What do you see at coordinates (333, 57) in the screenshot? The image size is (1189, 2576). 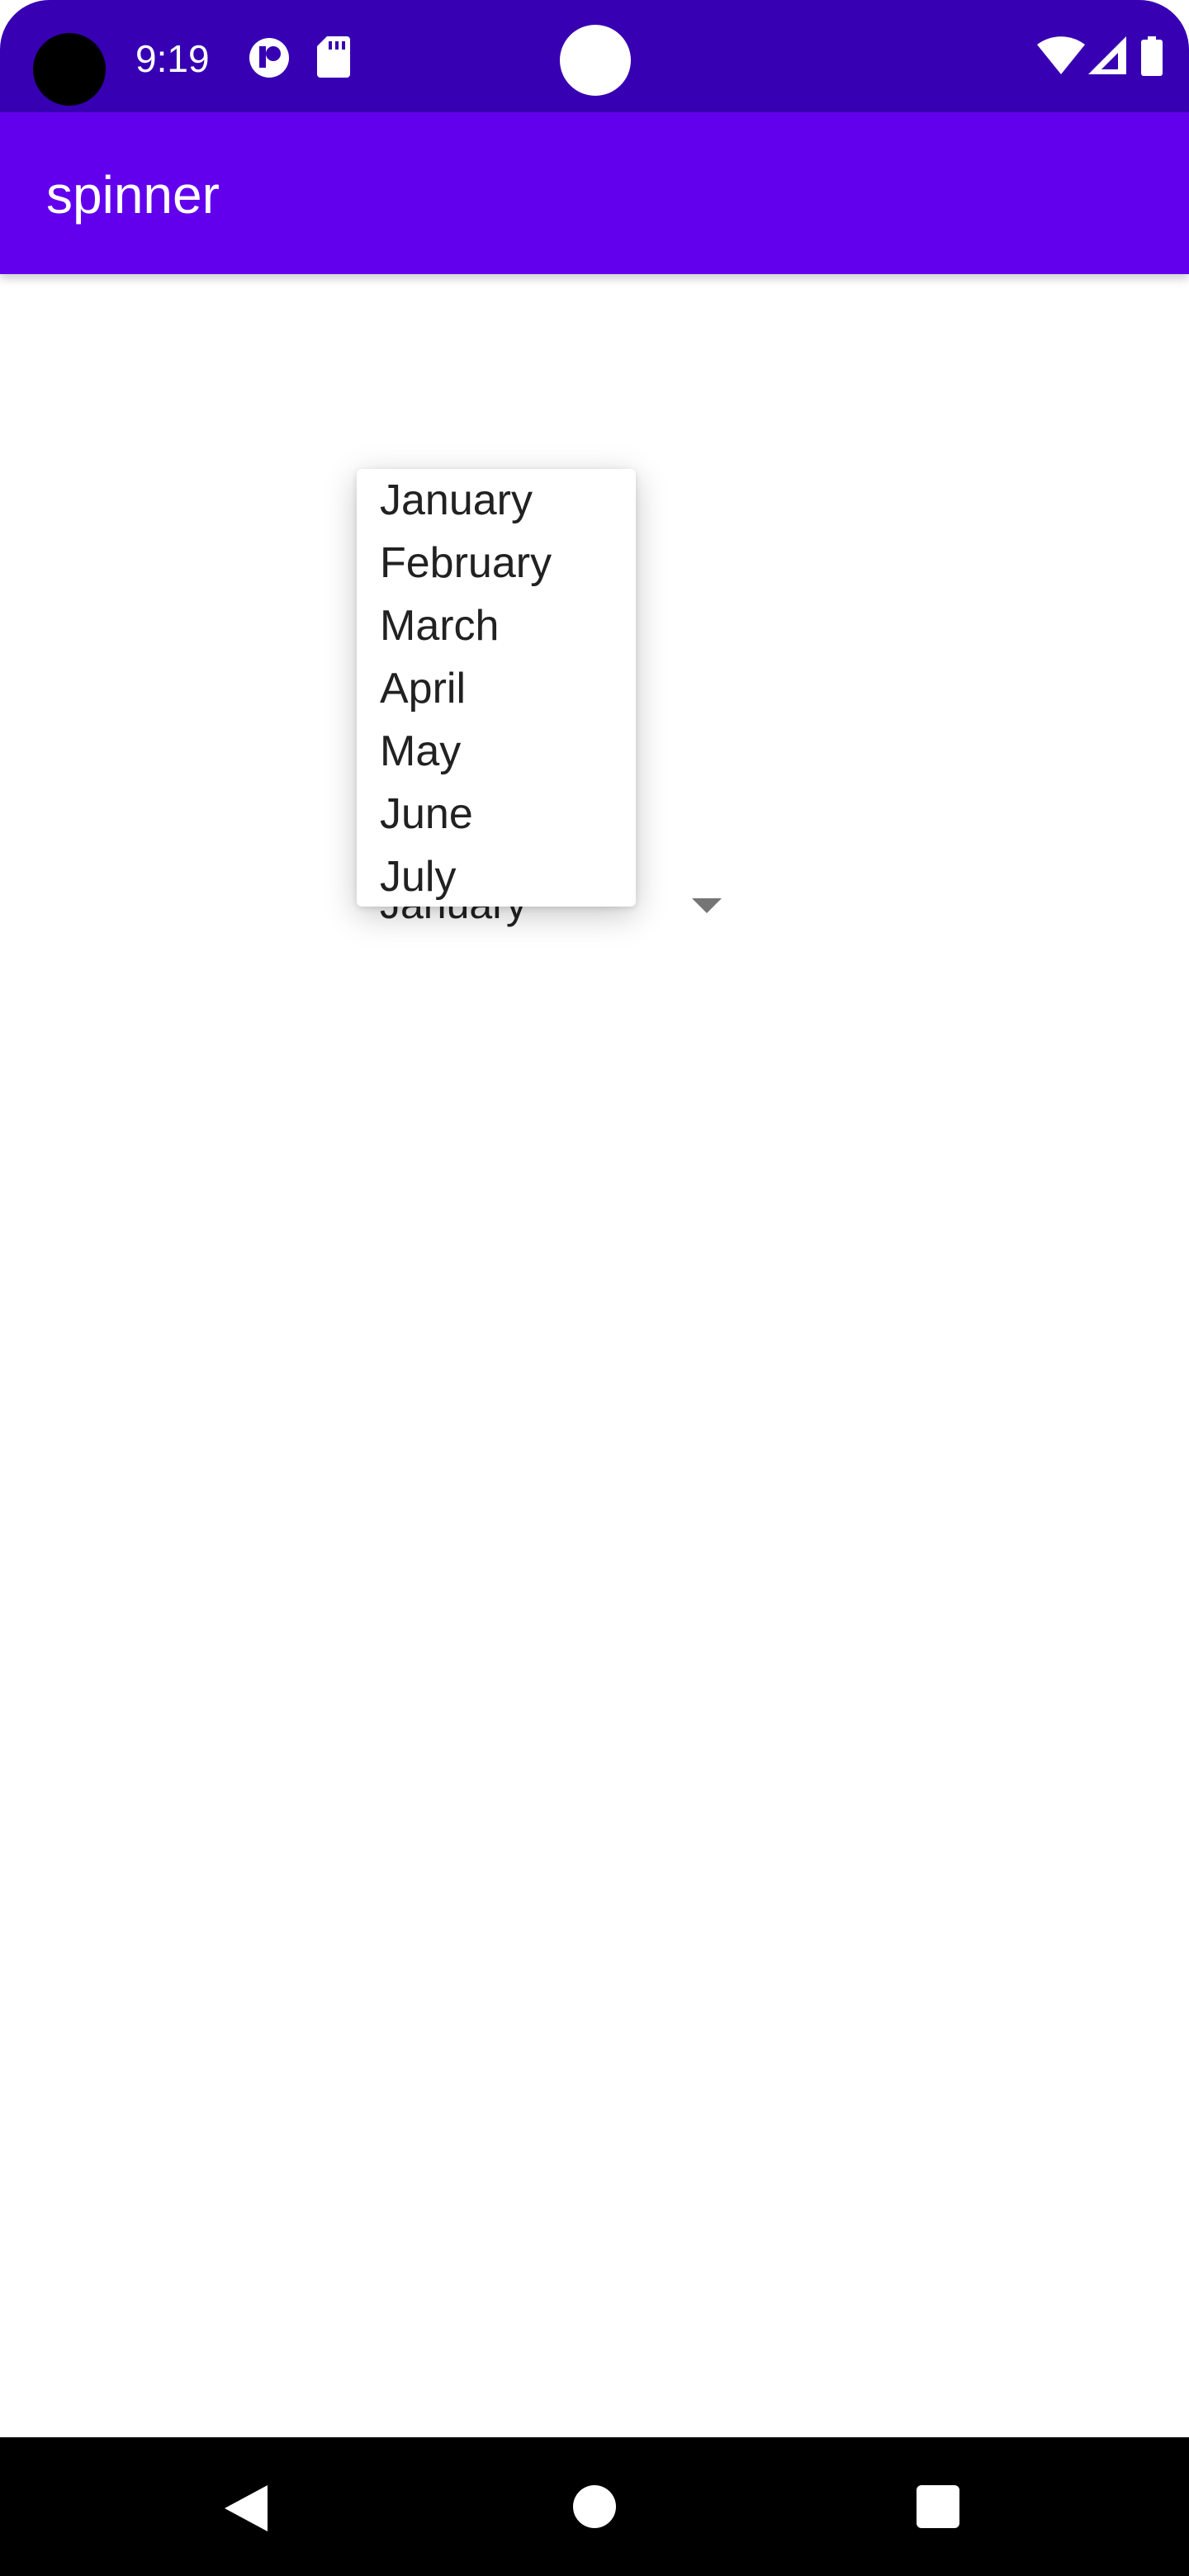 I see `sd-card-icon` at bounding box center [333, 57].